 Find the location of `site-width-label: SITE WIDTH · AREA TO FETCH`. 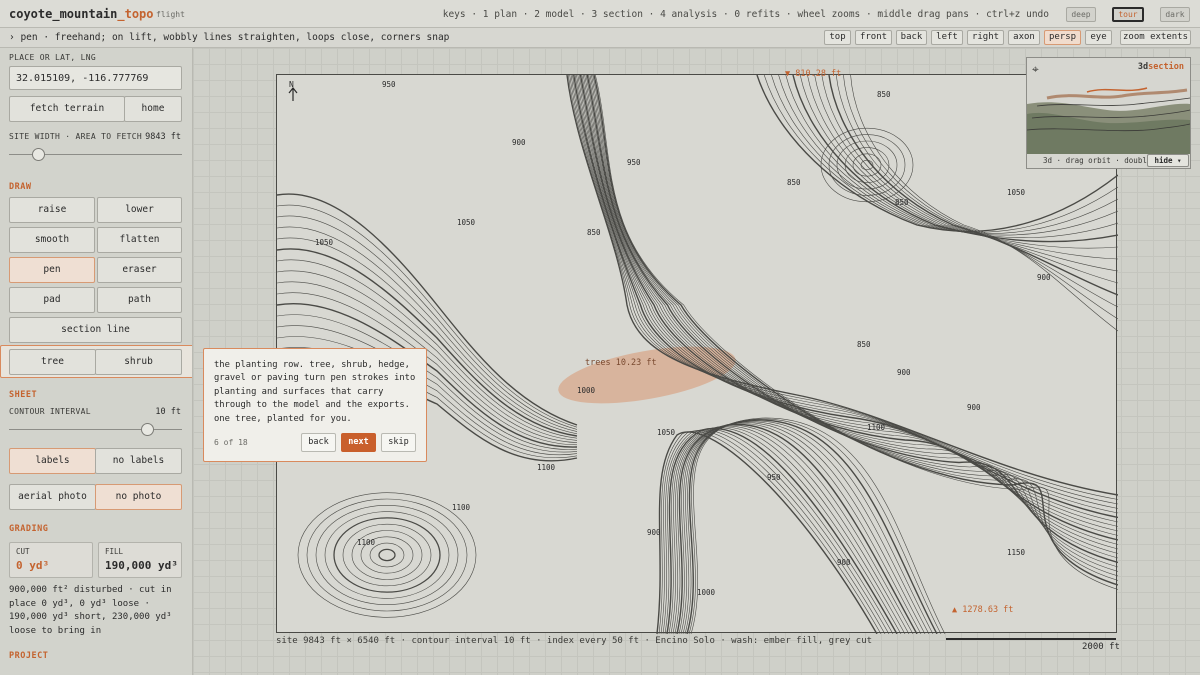

site-width-label: SITE WIDTH · AREA TO FETCH is located at coordinates (76, 136).